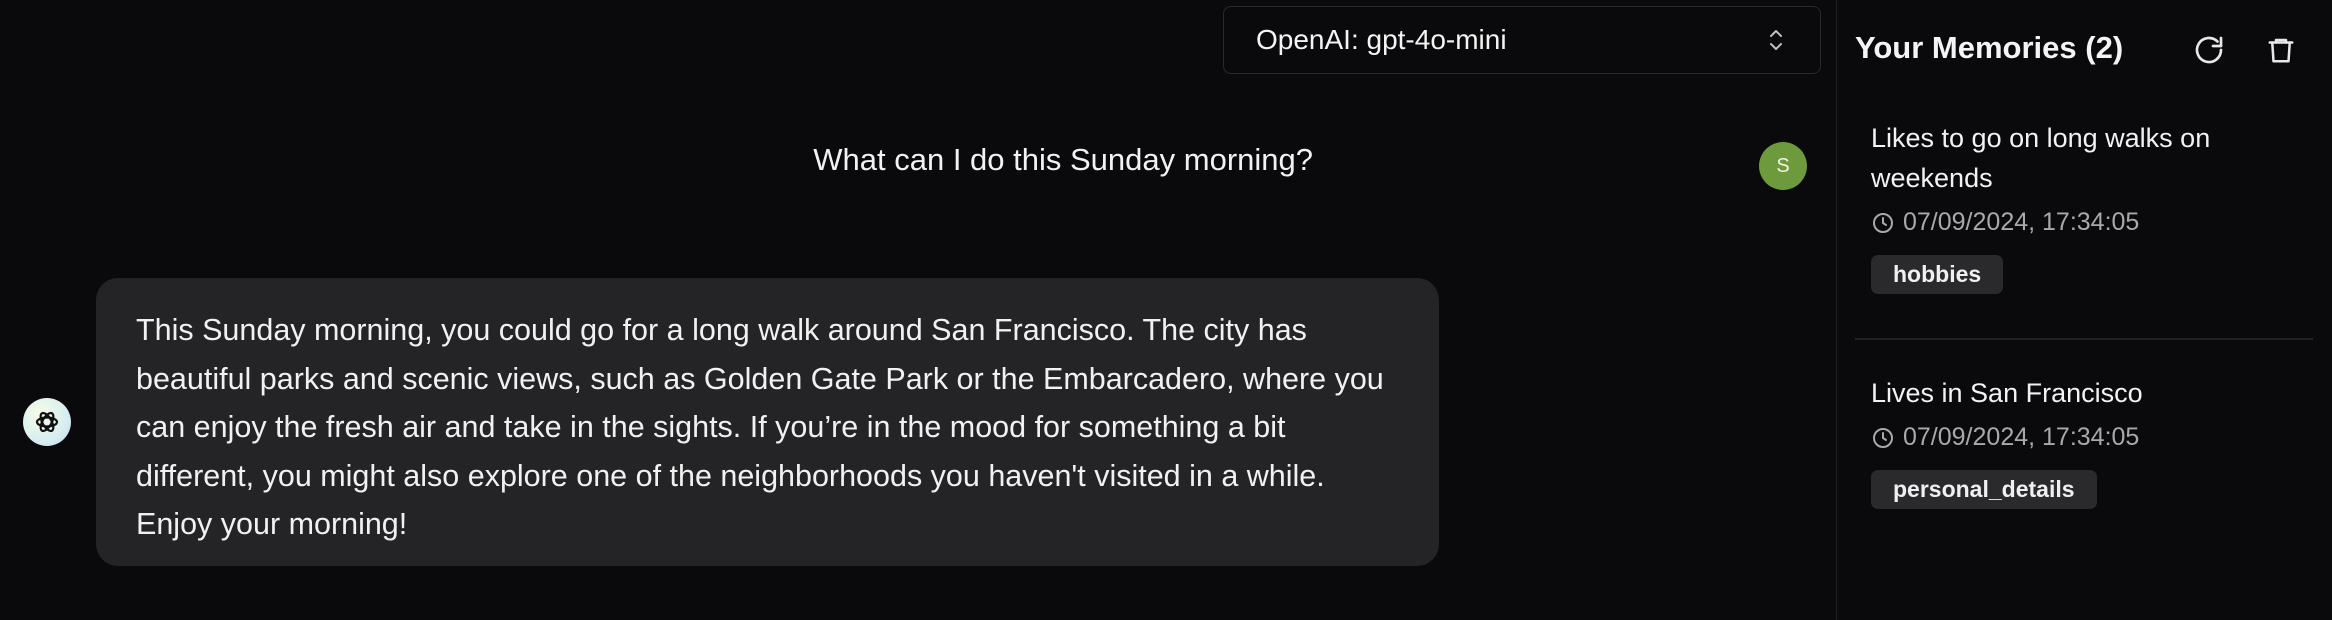 The image size is (2332, 620). What do you see at coordinates (2041, 158) in the screenshot?
I see `memory-content: Likes to go on long walks on weekends` at bounding box center [2041, 158].